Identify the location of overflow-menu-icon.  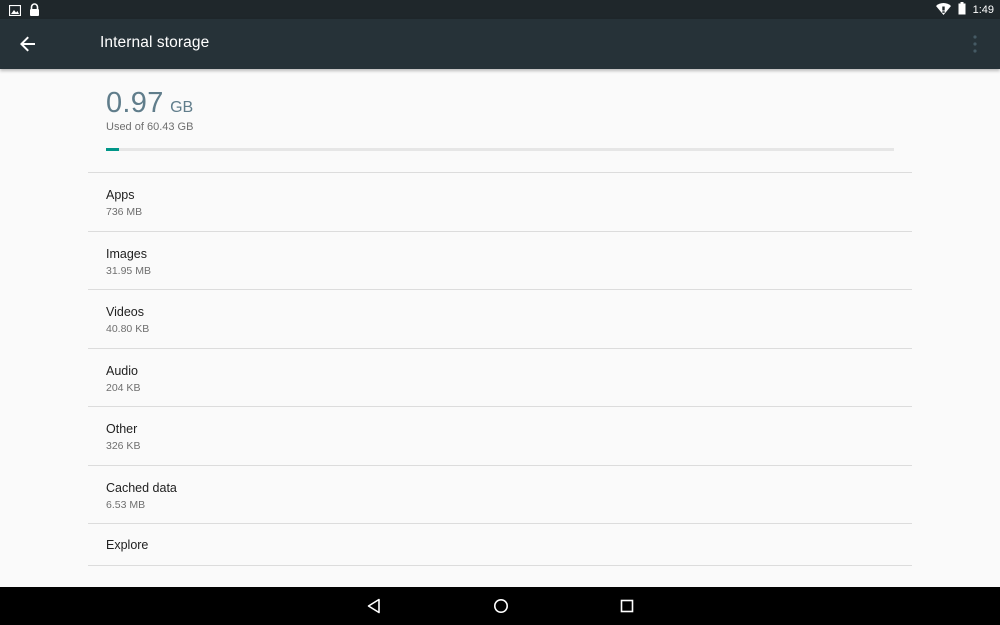
(975, 44).